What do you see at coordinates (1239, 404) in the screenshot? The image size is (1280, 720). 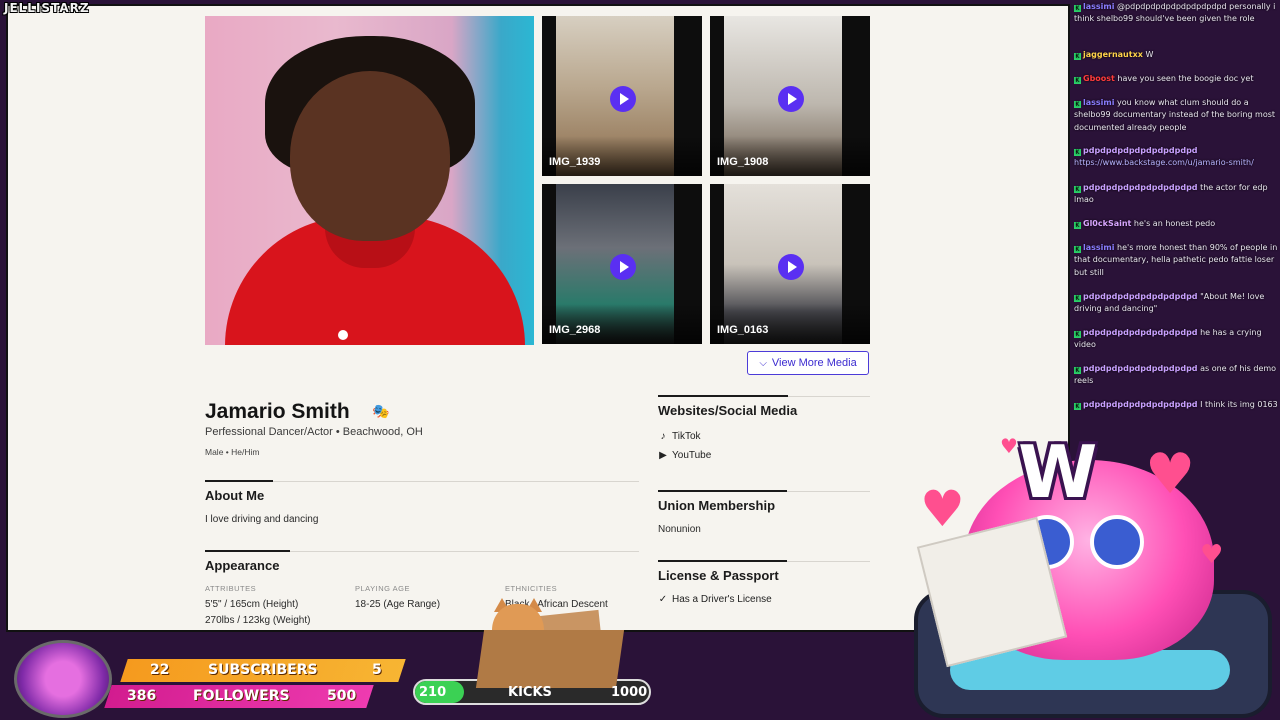 I see `chat-text: I think its img 0163` at bounding box center [1239, 404].